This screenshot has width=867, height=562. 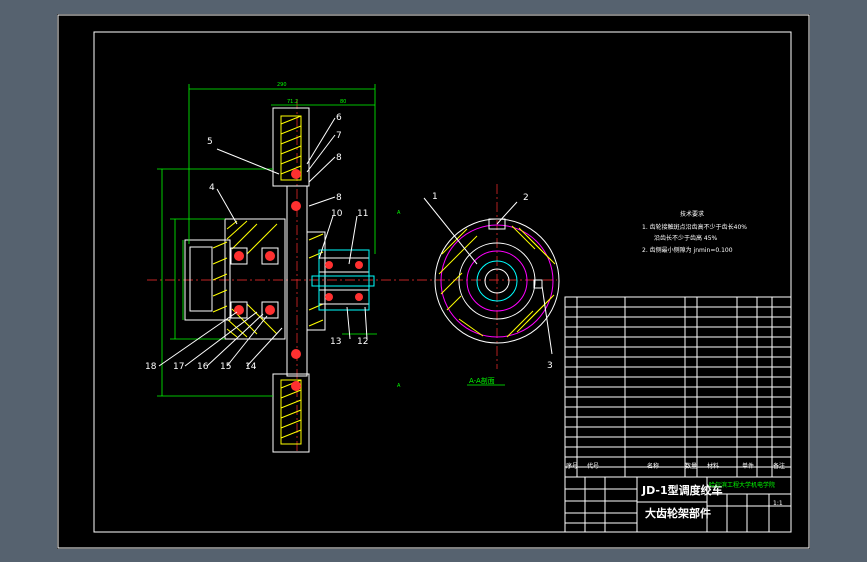 I want to click on col-weight: 单件, so click(x=748, y=466).